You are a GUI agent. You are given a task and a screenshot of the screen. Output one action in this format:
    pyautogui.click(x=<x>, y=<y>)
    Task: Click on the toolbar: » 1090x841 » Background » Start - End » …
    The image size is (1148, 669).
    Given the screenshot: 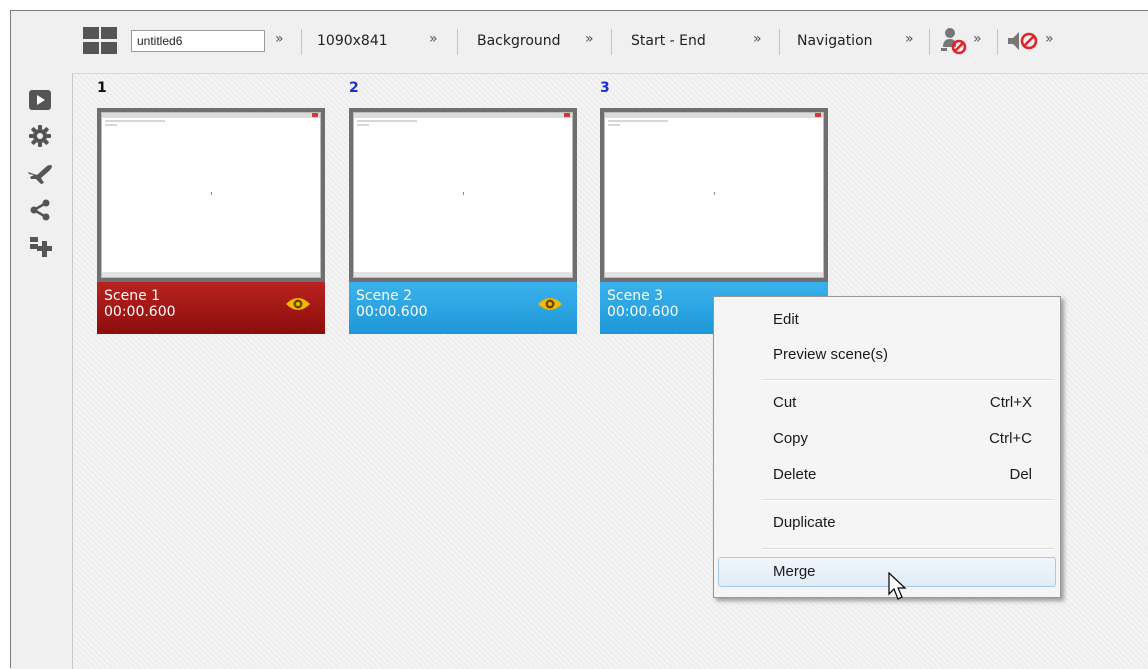 What is the action you would take?
    pyautogui.click(x=579, y=42)
    